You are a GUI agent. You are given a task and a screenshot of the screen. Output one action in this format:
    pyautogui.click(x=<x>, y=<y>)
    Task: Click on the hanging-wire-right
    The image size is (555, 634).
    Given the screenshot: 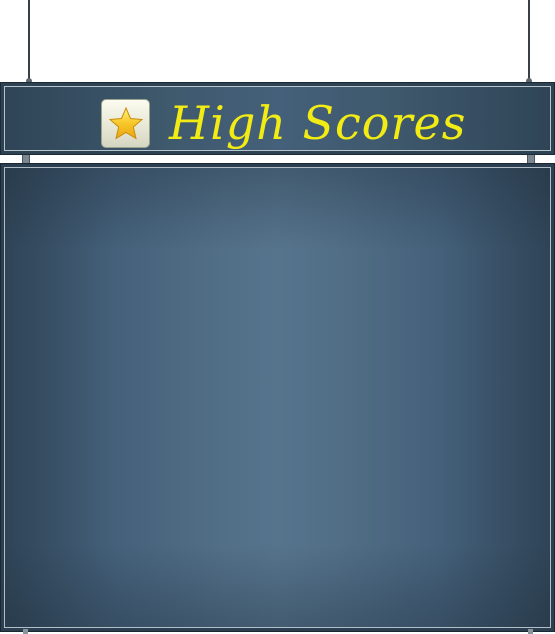 What is the action you would take?
    pyautogui.click(x=529, y=42)
    